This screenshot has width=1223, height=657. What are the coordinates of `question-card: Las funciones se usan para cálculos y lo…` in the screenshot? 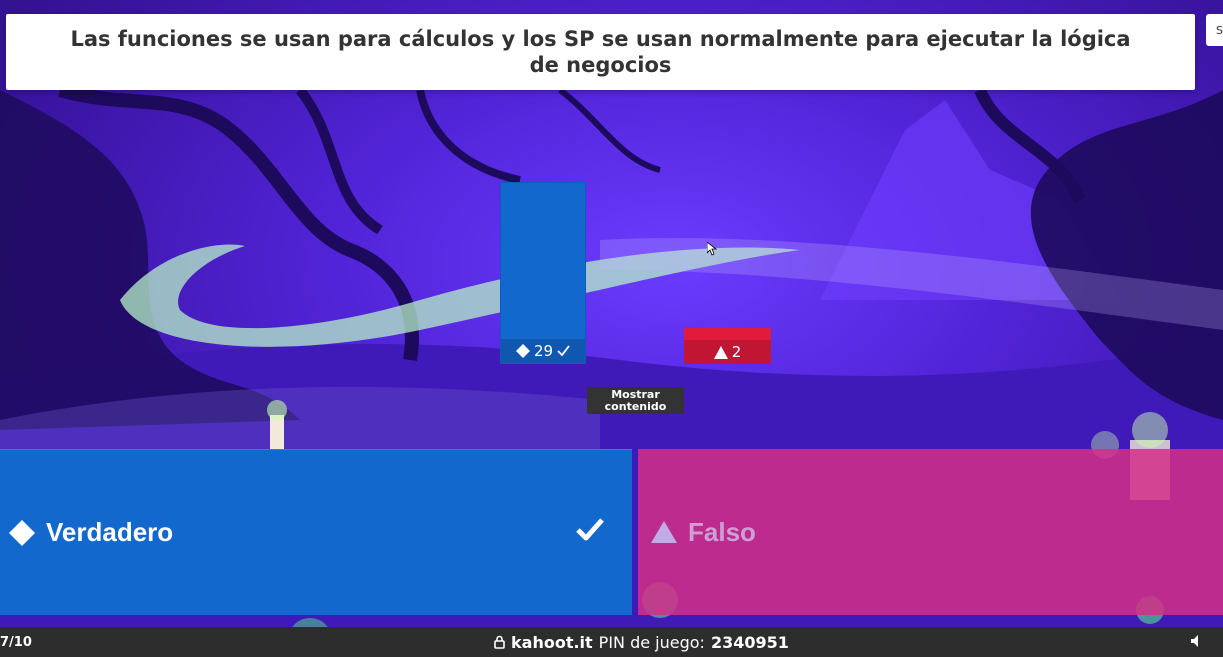 It's located at (600, 52).